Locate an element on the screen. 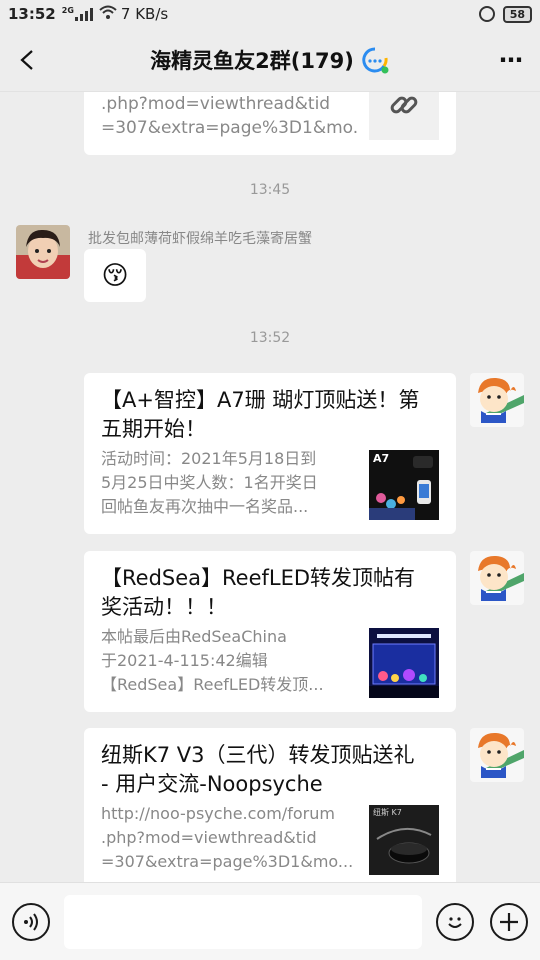 Image resolution: width=540 pixels, height=960 pixels. card-title-line: 纽斯K7 V3（三代）转发顶贴送礼 is located at coordinates (258, 755).